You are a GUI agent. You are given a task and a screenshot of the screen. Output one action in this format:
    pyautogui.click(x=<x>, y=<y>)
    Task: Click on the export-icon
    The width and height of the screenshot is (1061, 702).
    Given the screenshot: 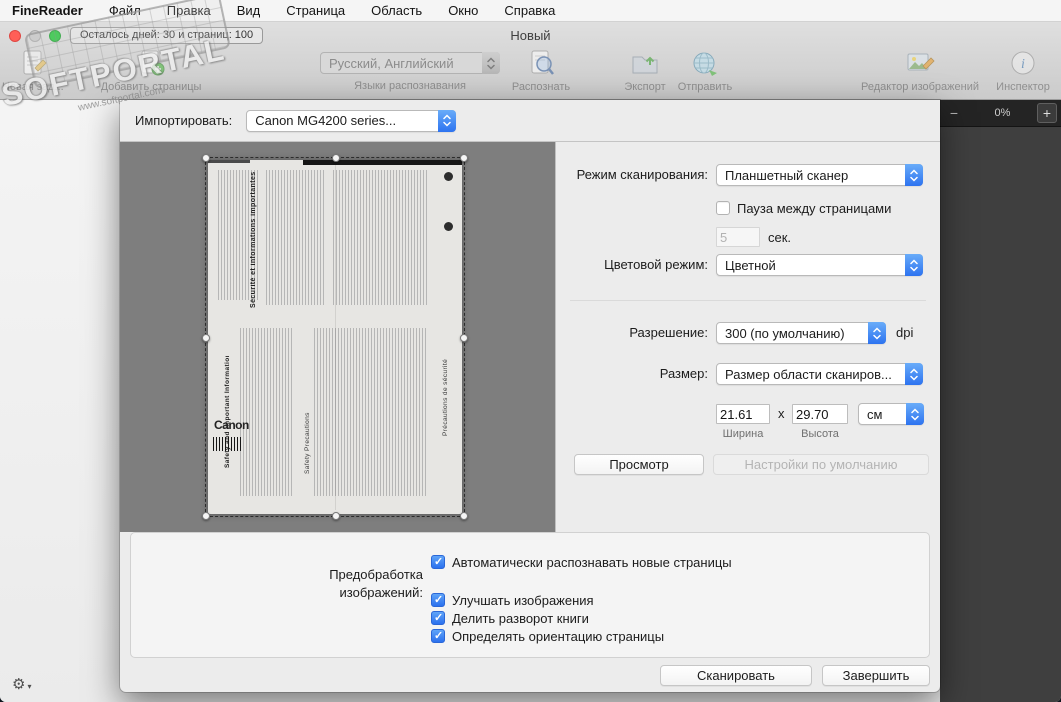 What is the action you would take?
    pyautogui.click(x=645, y=62)
    